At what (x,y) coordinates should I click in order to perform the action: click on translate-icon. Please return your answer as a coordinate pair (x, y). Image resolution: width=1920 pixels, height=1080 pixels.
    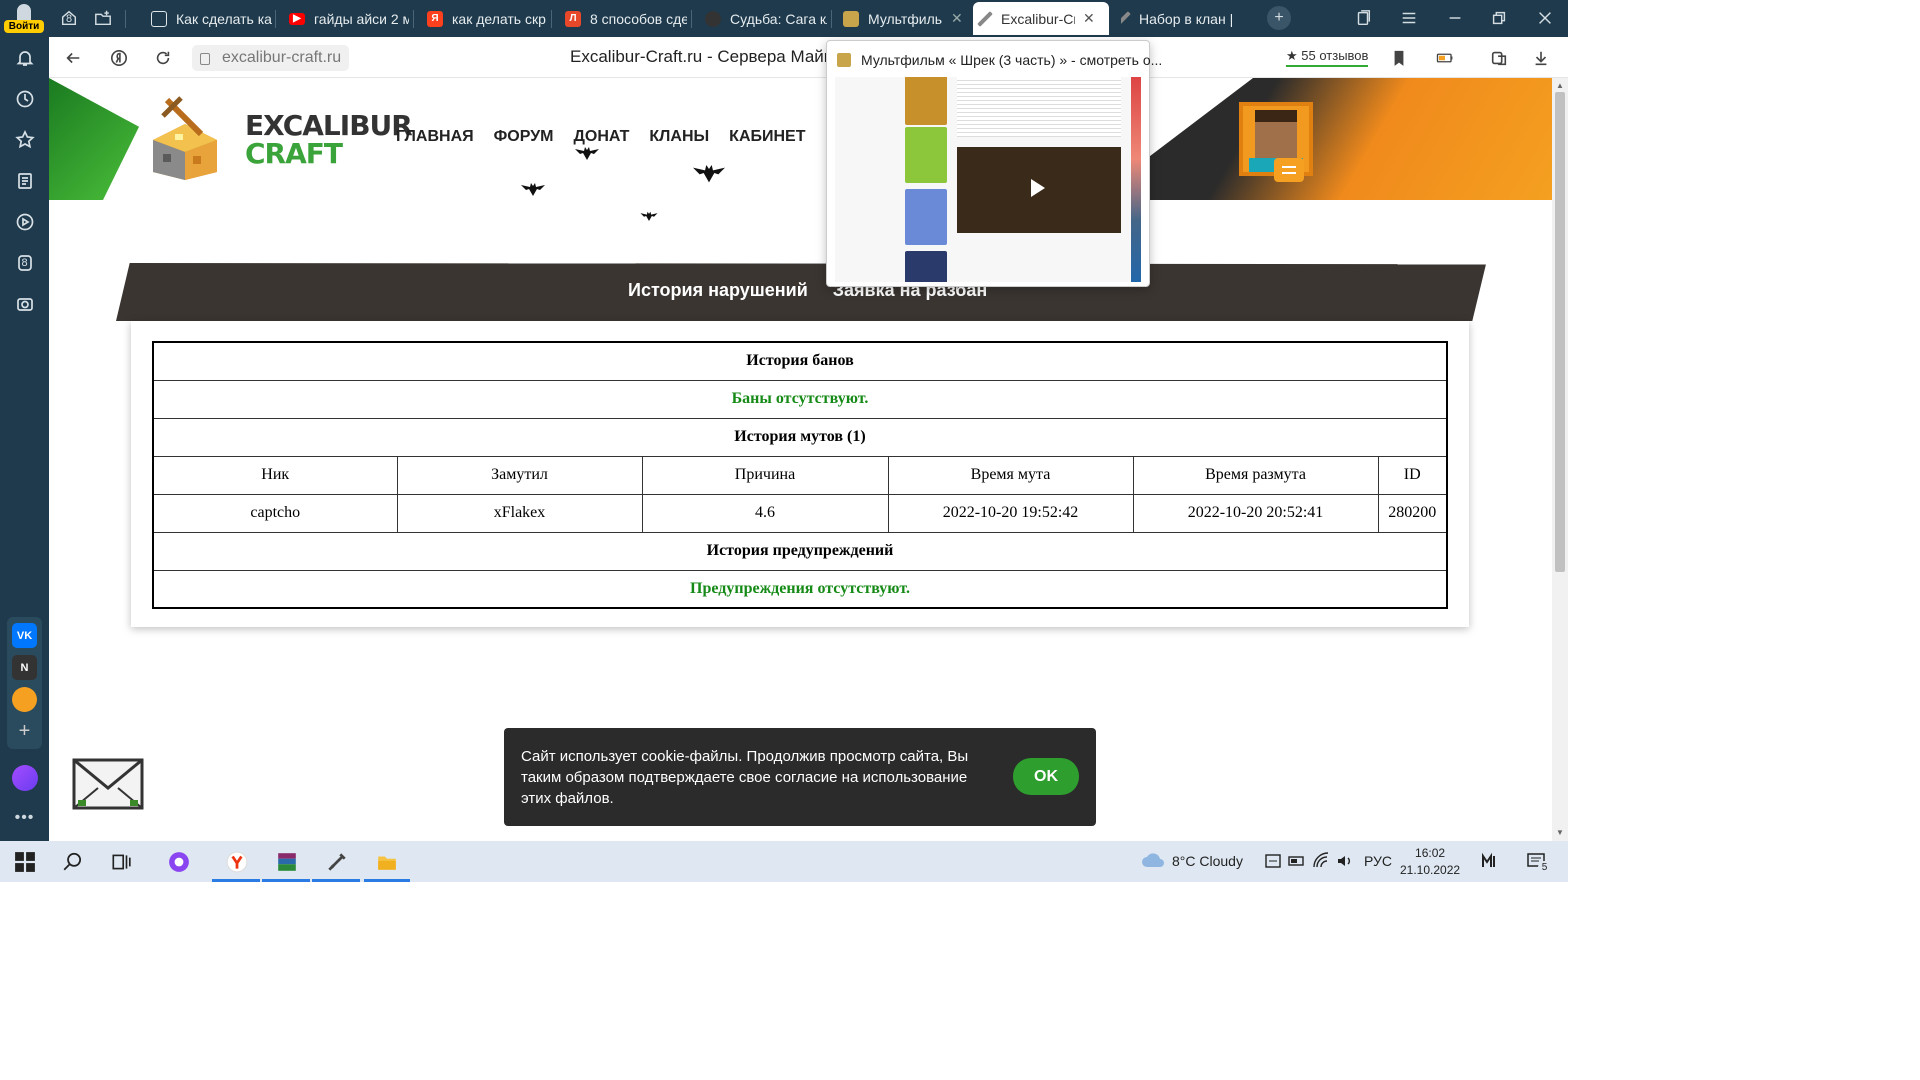
    Looking at the image, I should click on (1499, 58).